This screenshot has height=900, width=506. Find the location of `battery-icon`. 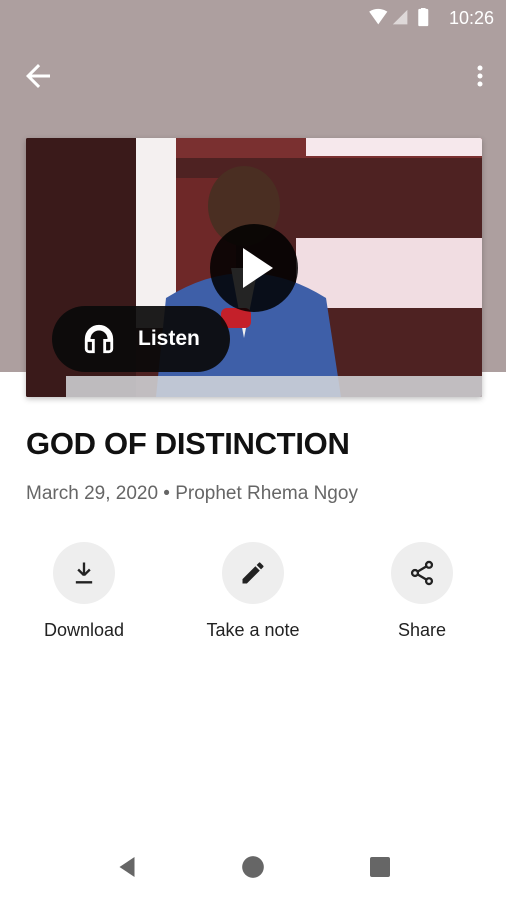

battery-icon is located at coordinates (423, 17).